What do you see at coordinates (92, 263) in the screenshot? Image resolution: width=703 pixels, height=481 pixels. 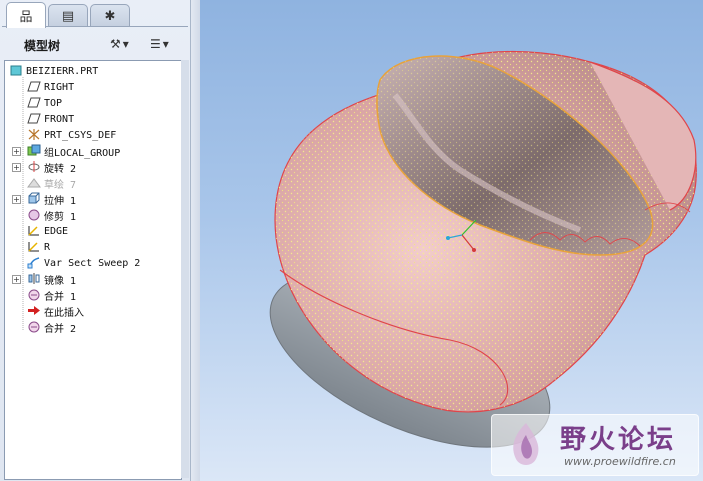 I see `tree-item-label: Var Sect Sweep 2` at bounding box center [92, 263].